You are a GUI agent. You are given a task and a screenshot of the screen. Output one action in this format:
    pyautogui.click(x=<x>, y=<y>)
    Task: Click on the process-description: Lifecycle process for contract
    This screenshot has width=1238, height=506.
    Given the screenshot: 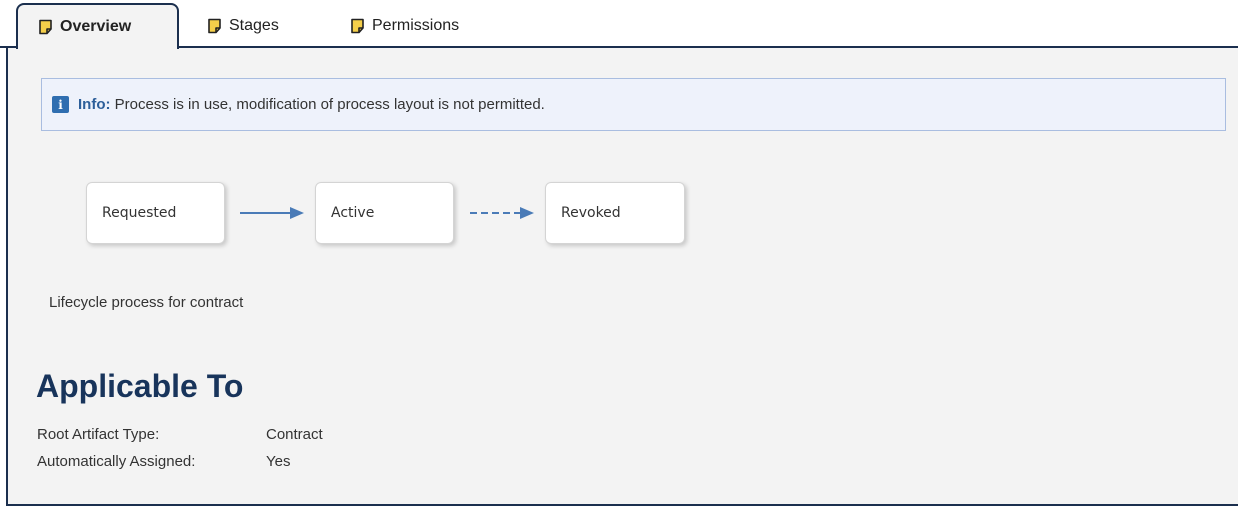 What is the action you would take?
    pyautogui.click(x=146, y=302)
    